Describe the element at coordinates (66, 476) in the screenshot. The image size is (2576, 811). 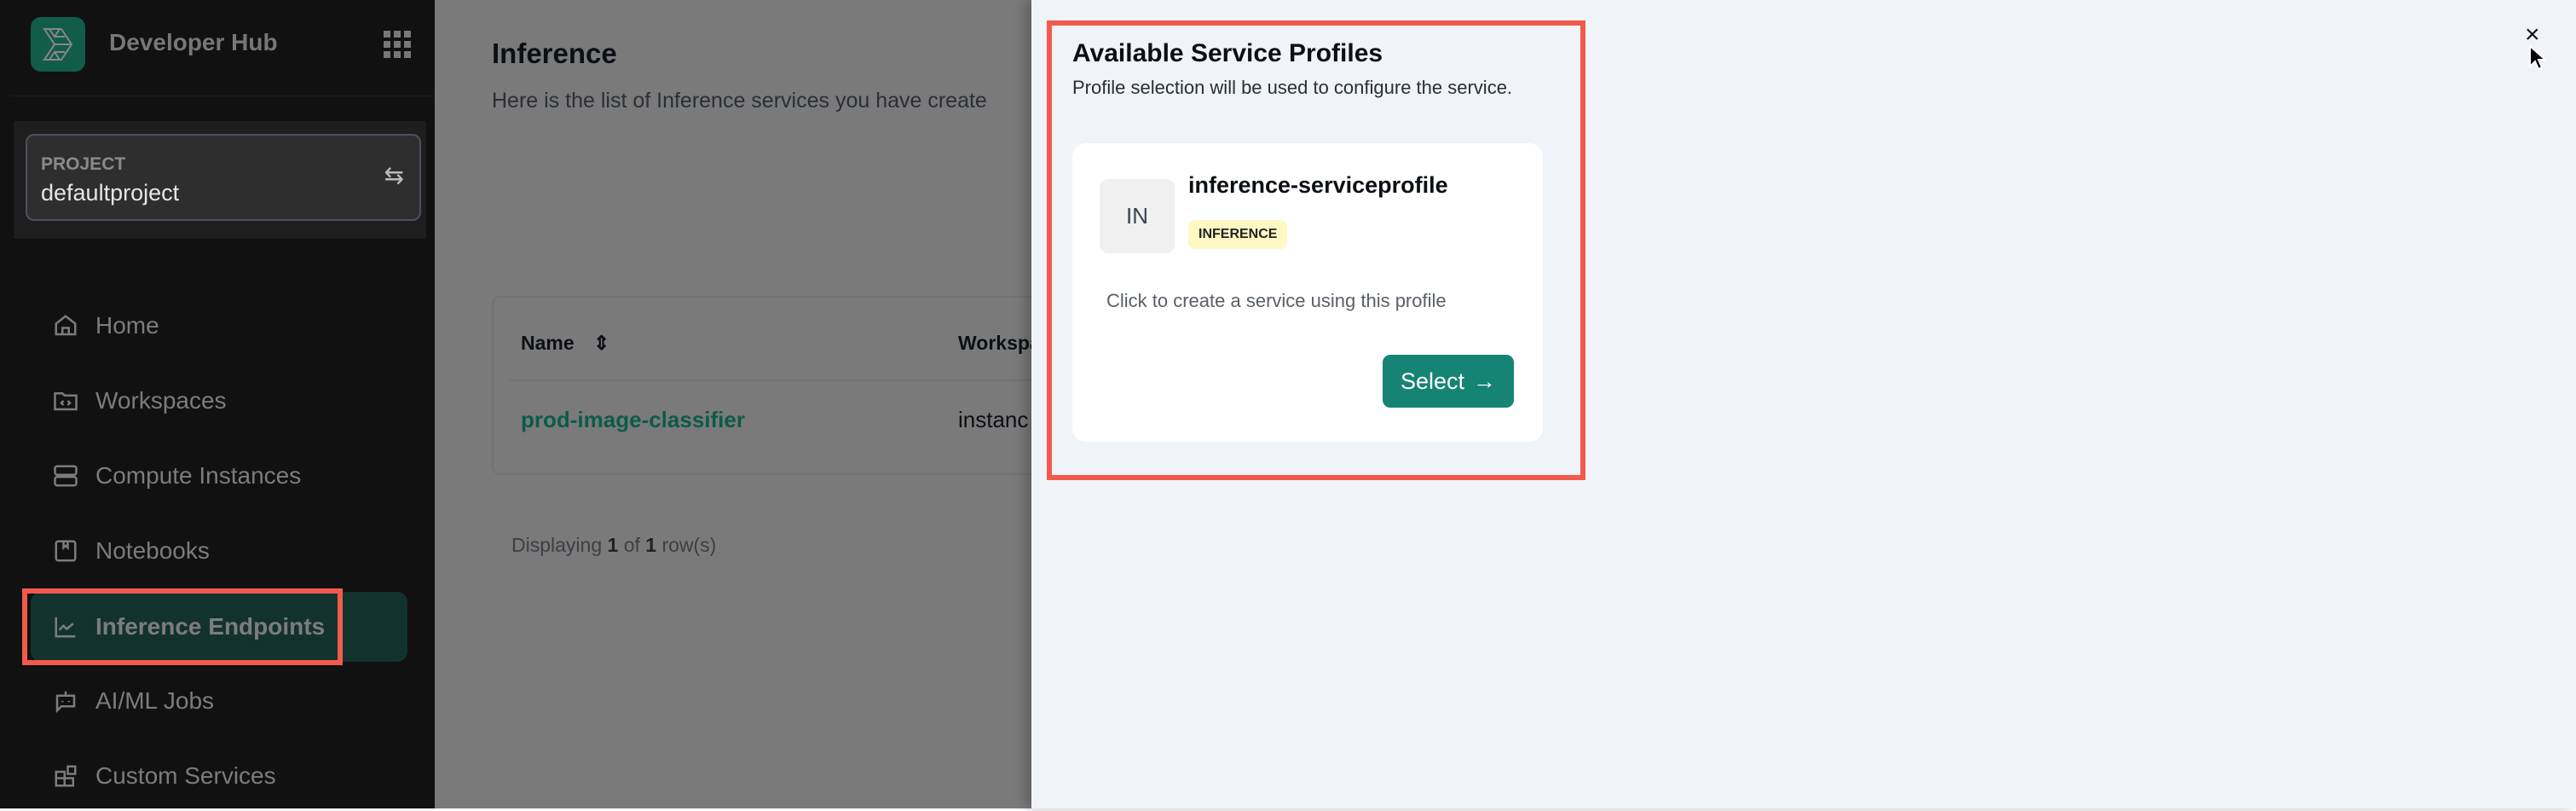
I see `server-icon` at that location.